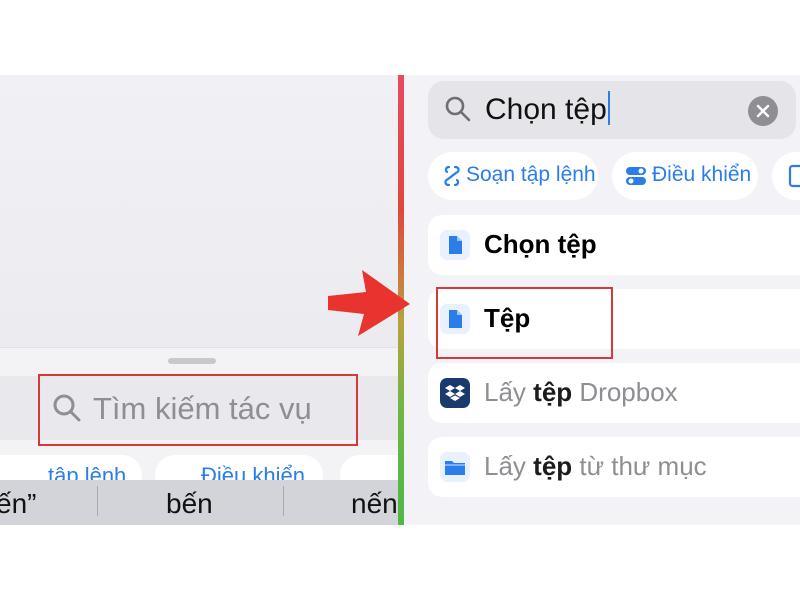  Describe the element at coordinates (369, 303) in the screenshot. I see `red-arrow-icon` at that location.